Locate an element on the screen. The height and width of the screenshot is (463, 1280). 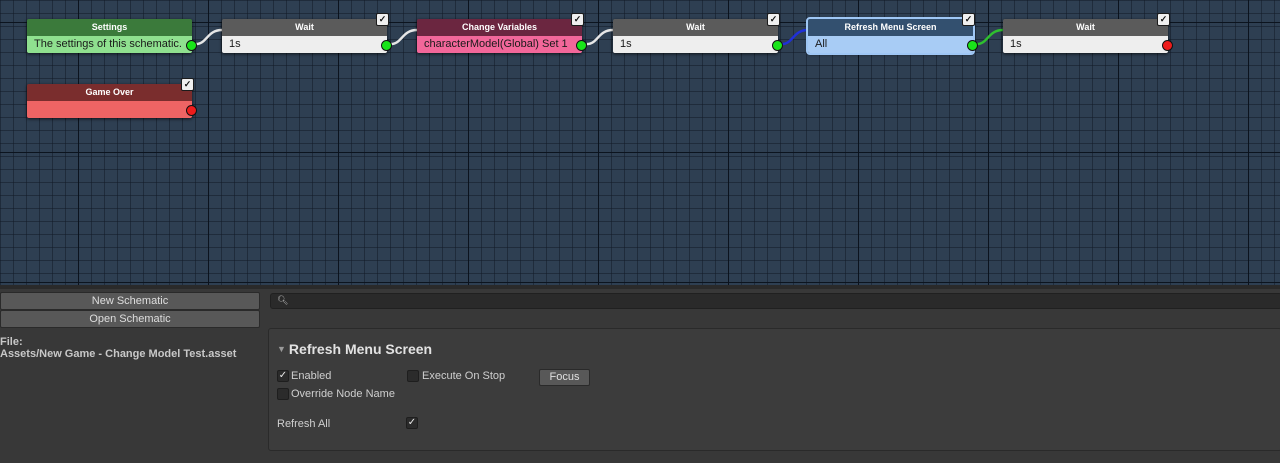
node-title: Refresh Menu Screen is located at coordinates (890, 27).